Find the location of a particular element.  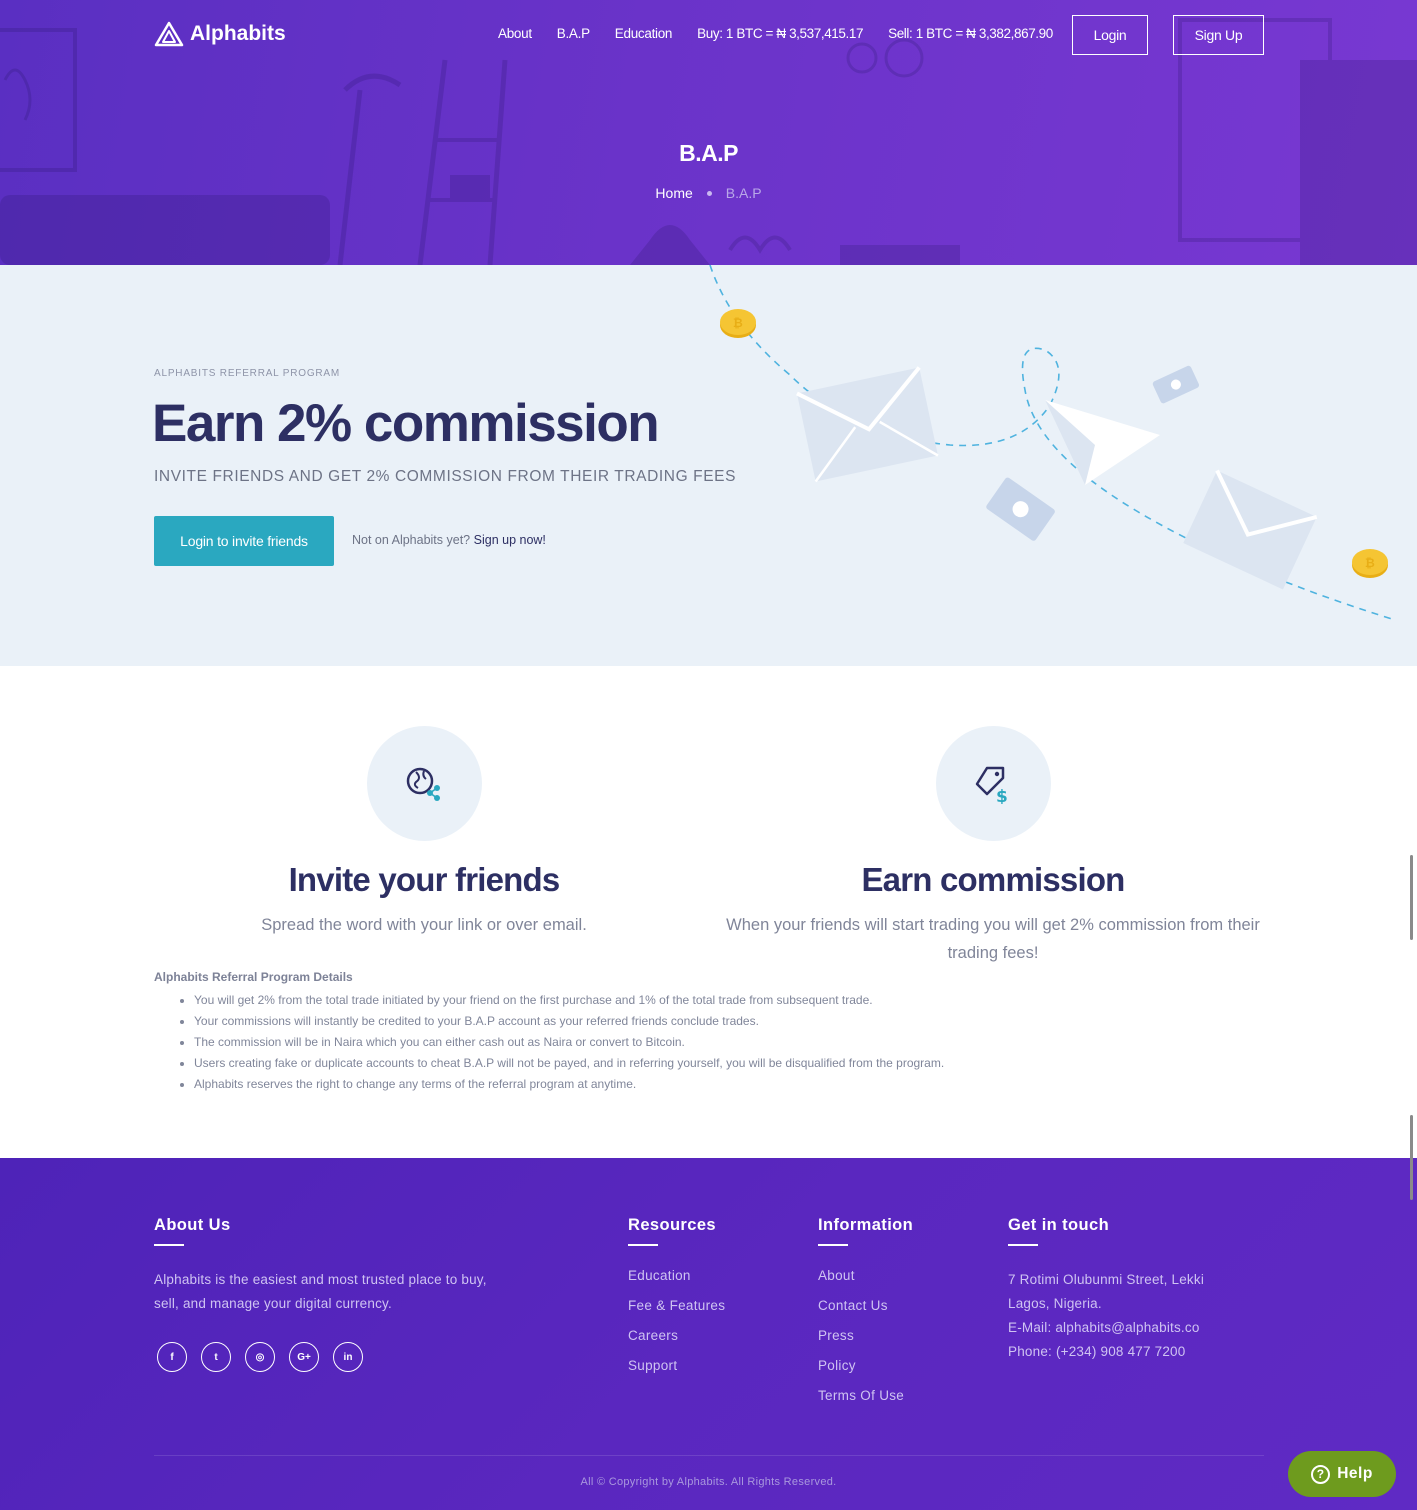

footer-heading: Information is located at coordinates (866, 1225).